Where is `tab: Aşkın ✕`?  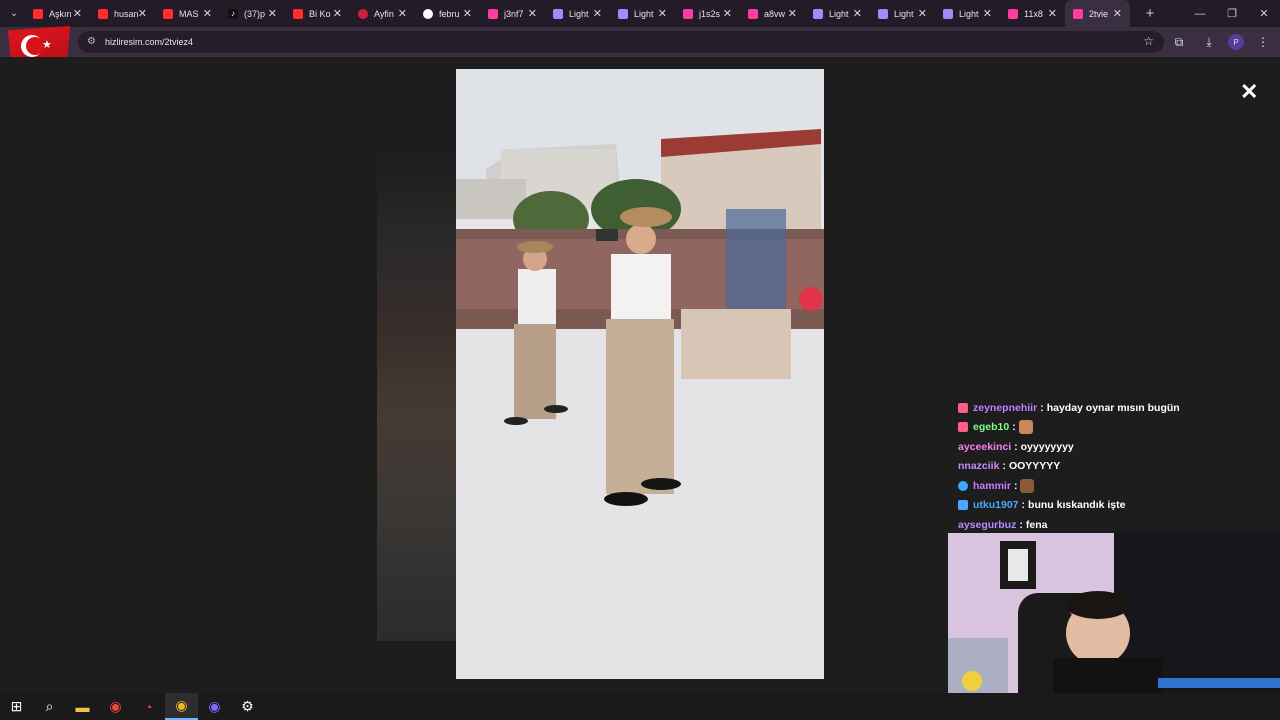 tab: Aşkın ✕ is located at coordinates (57, 13).